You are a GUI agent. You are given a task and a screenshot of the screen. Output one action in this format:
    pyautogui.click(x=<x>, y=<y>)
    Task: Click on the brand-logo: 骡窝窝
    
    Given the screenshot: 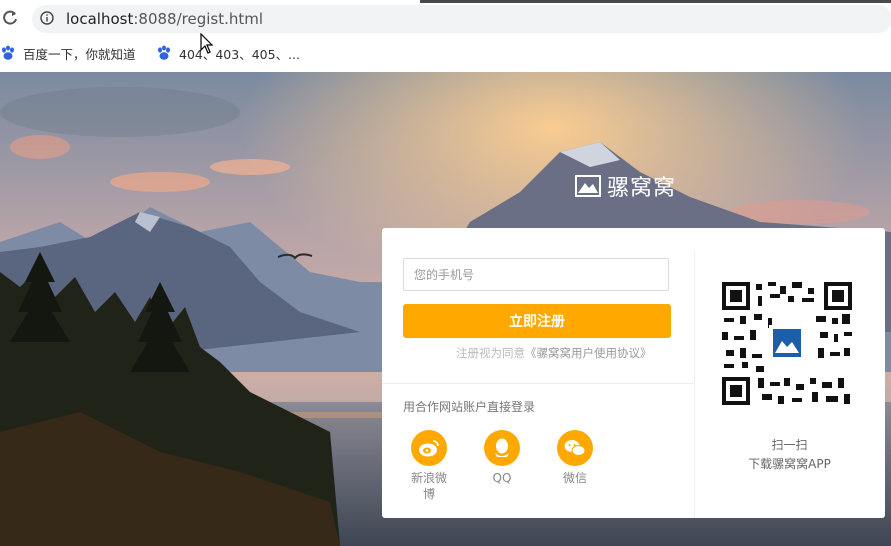 What is the action you would take?
    pyautogui.click(x=625, y=186)
    